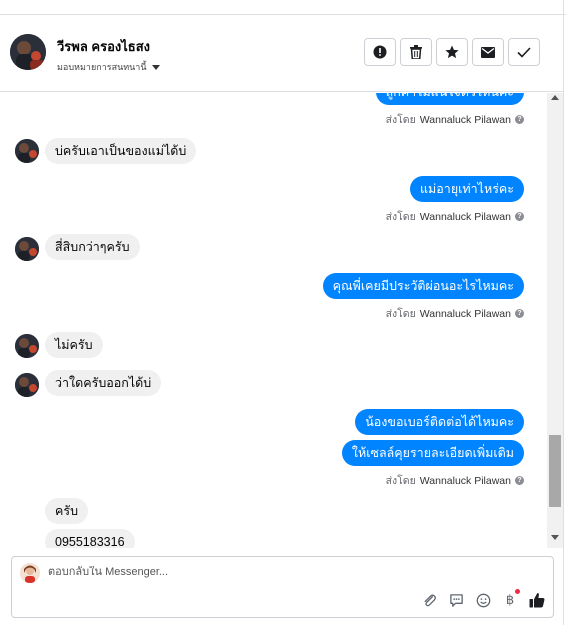 This screenshot has height=625, width=566. What do you see at coordinates (563, 312) in the screenshot?
I see `panel-border` at bounding box center [563, 312].